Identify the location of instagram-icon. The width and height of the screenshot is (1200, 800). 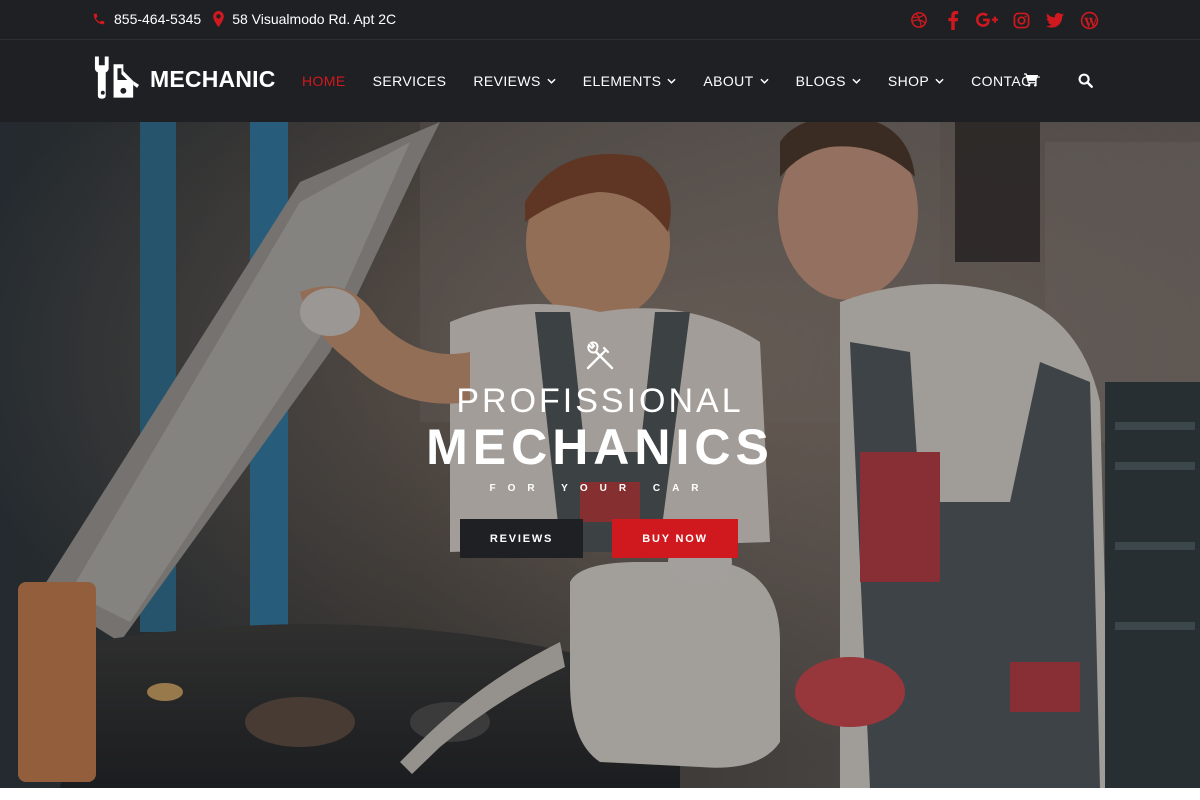
(1021, 20).